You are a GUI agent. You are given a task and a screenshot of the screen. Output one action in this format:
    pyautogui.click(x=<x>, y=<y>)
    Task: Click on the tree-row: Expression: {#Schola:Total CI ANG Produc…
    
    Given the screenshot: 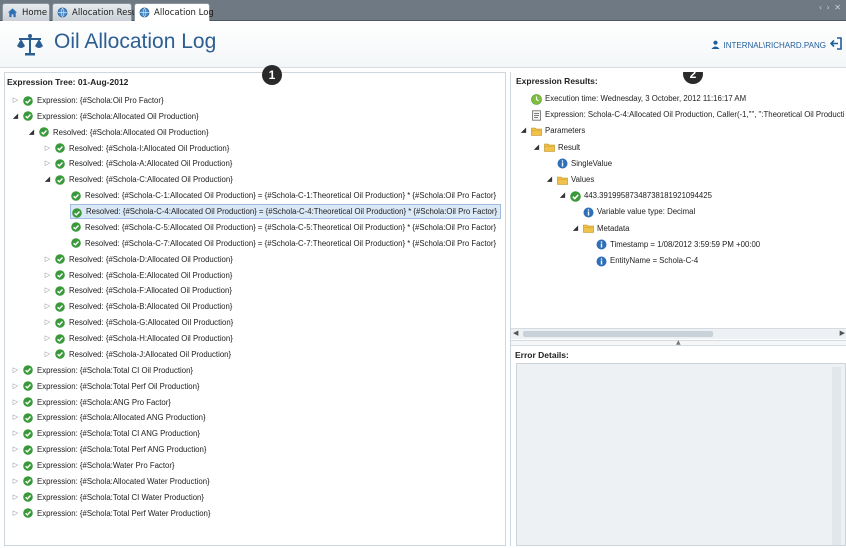 What is the action you would take?
    pyautogui.click(x=111, y=433)
    